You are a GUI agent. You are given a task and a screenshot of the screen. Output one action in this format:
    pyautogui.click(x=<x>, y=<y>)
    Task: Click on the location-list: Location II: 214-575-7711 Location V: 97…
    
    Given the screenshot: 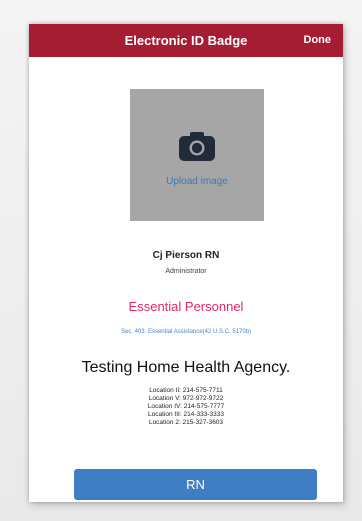 What is the action you would take?
    pyautogui.click(x=186, y=407)
    